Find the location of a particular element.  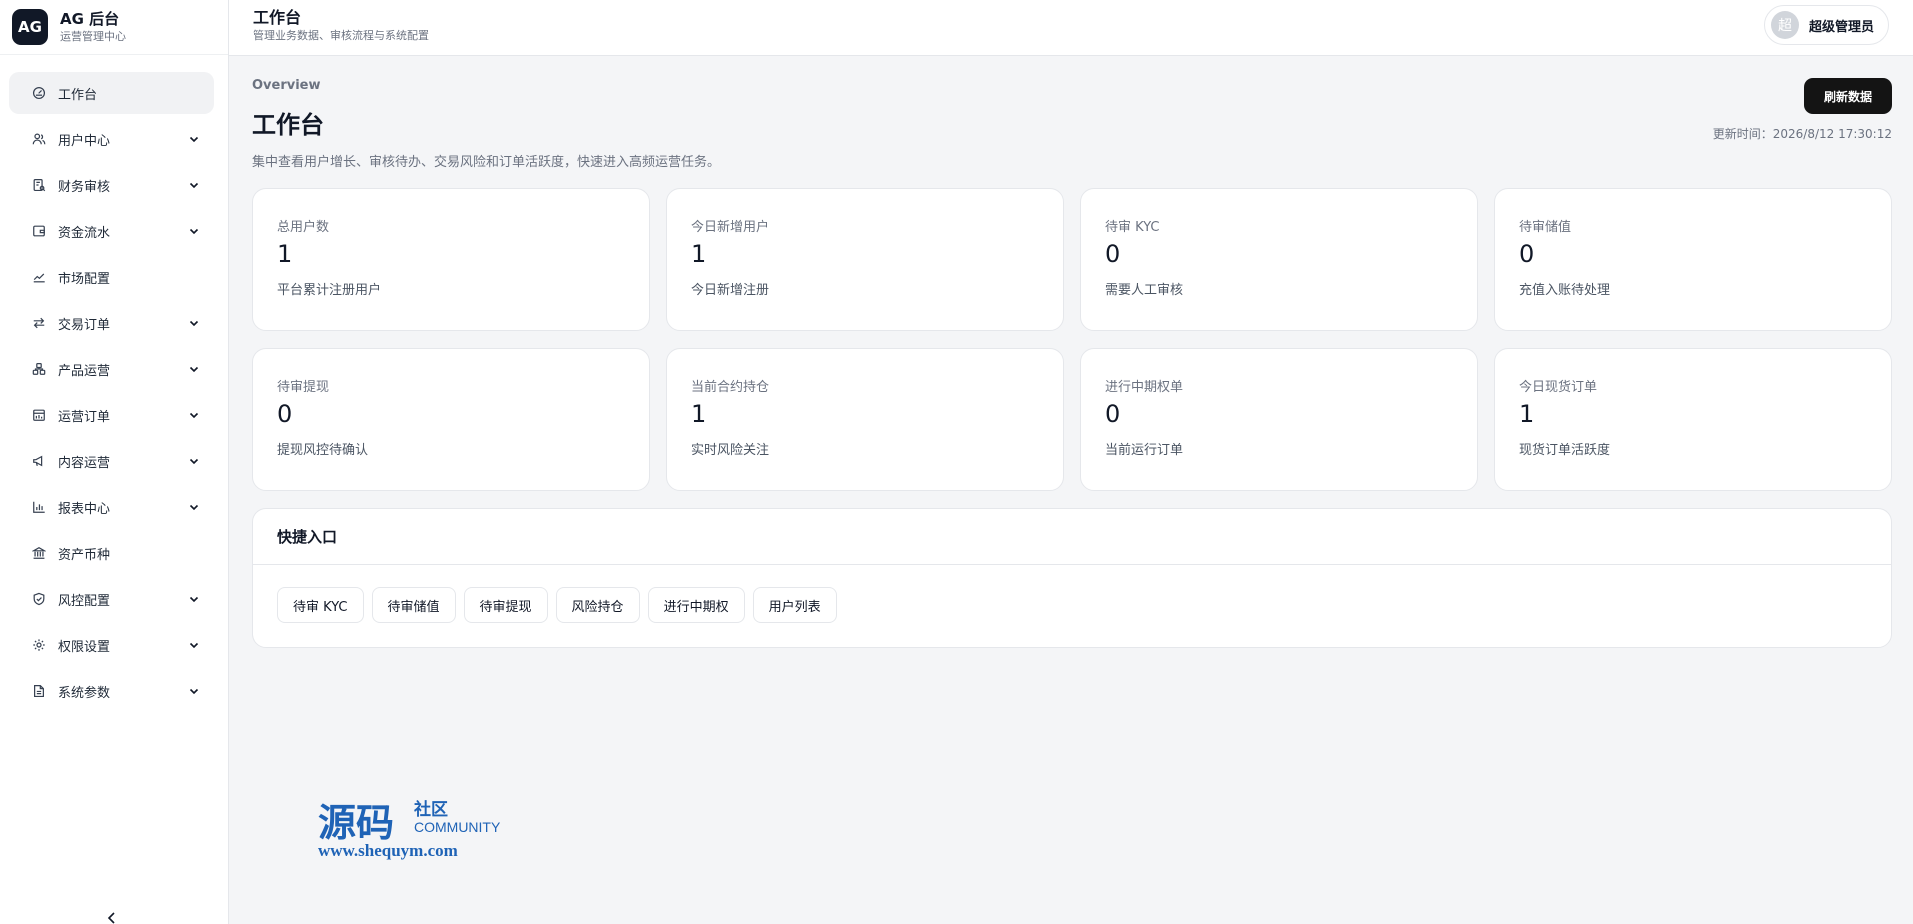

brand-name: AG 后台 is located at coordinates (90, 19).